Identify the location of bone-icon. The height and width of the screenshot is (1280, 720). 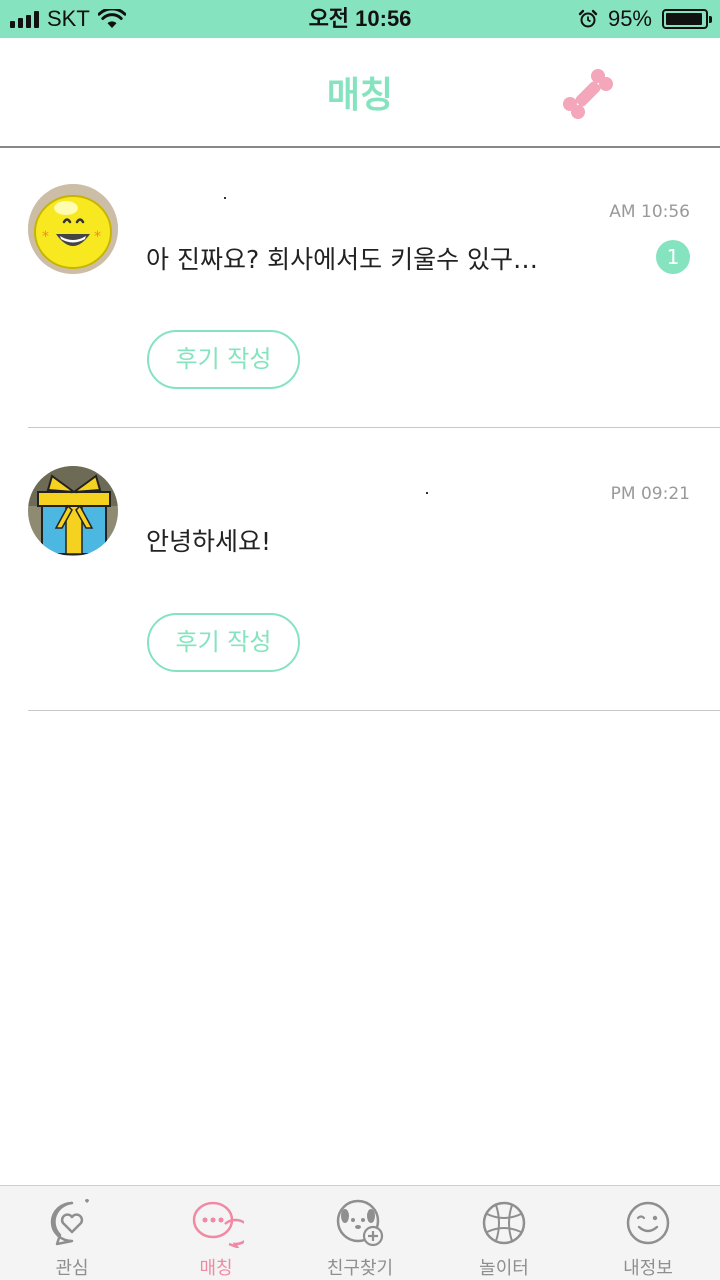
(588, 94).